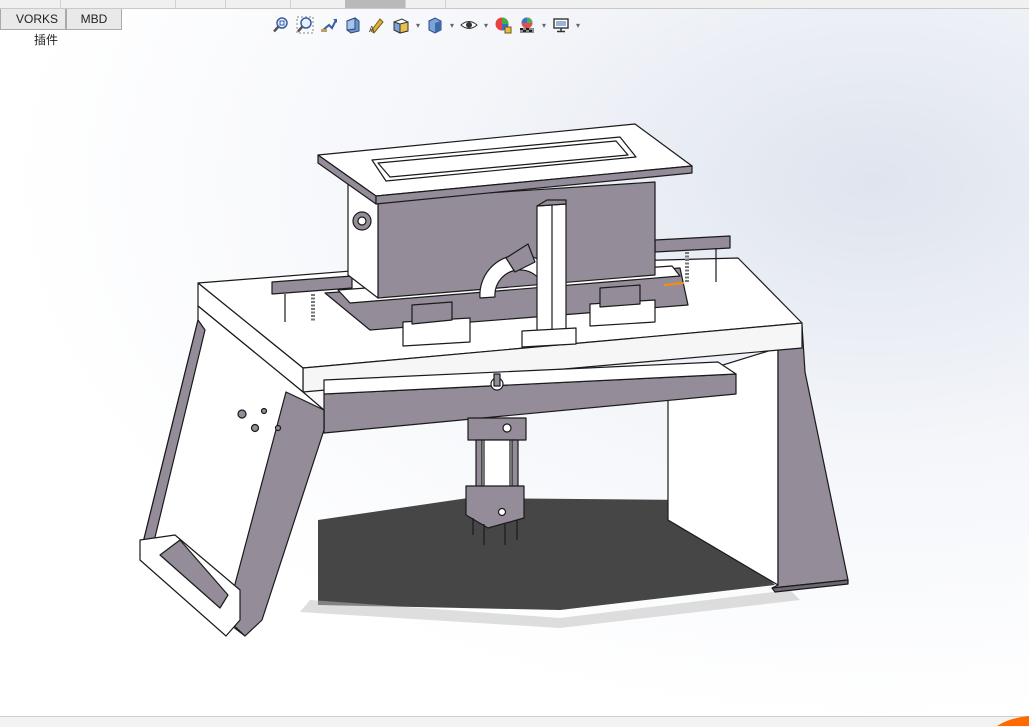 The height and width of the screenshot is (727, 1029). I want to click on section-view-icon, so click(353, 25).